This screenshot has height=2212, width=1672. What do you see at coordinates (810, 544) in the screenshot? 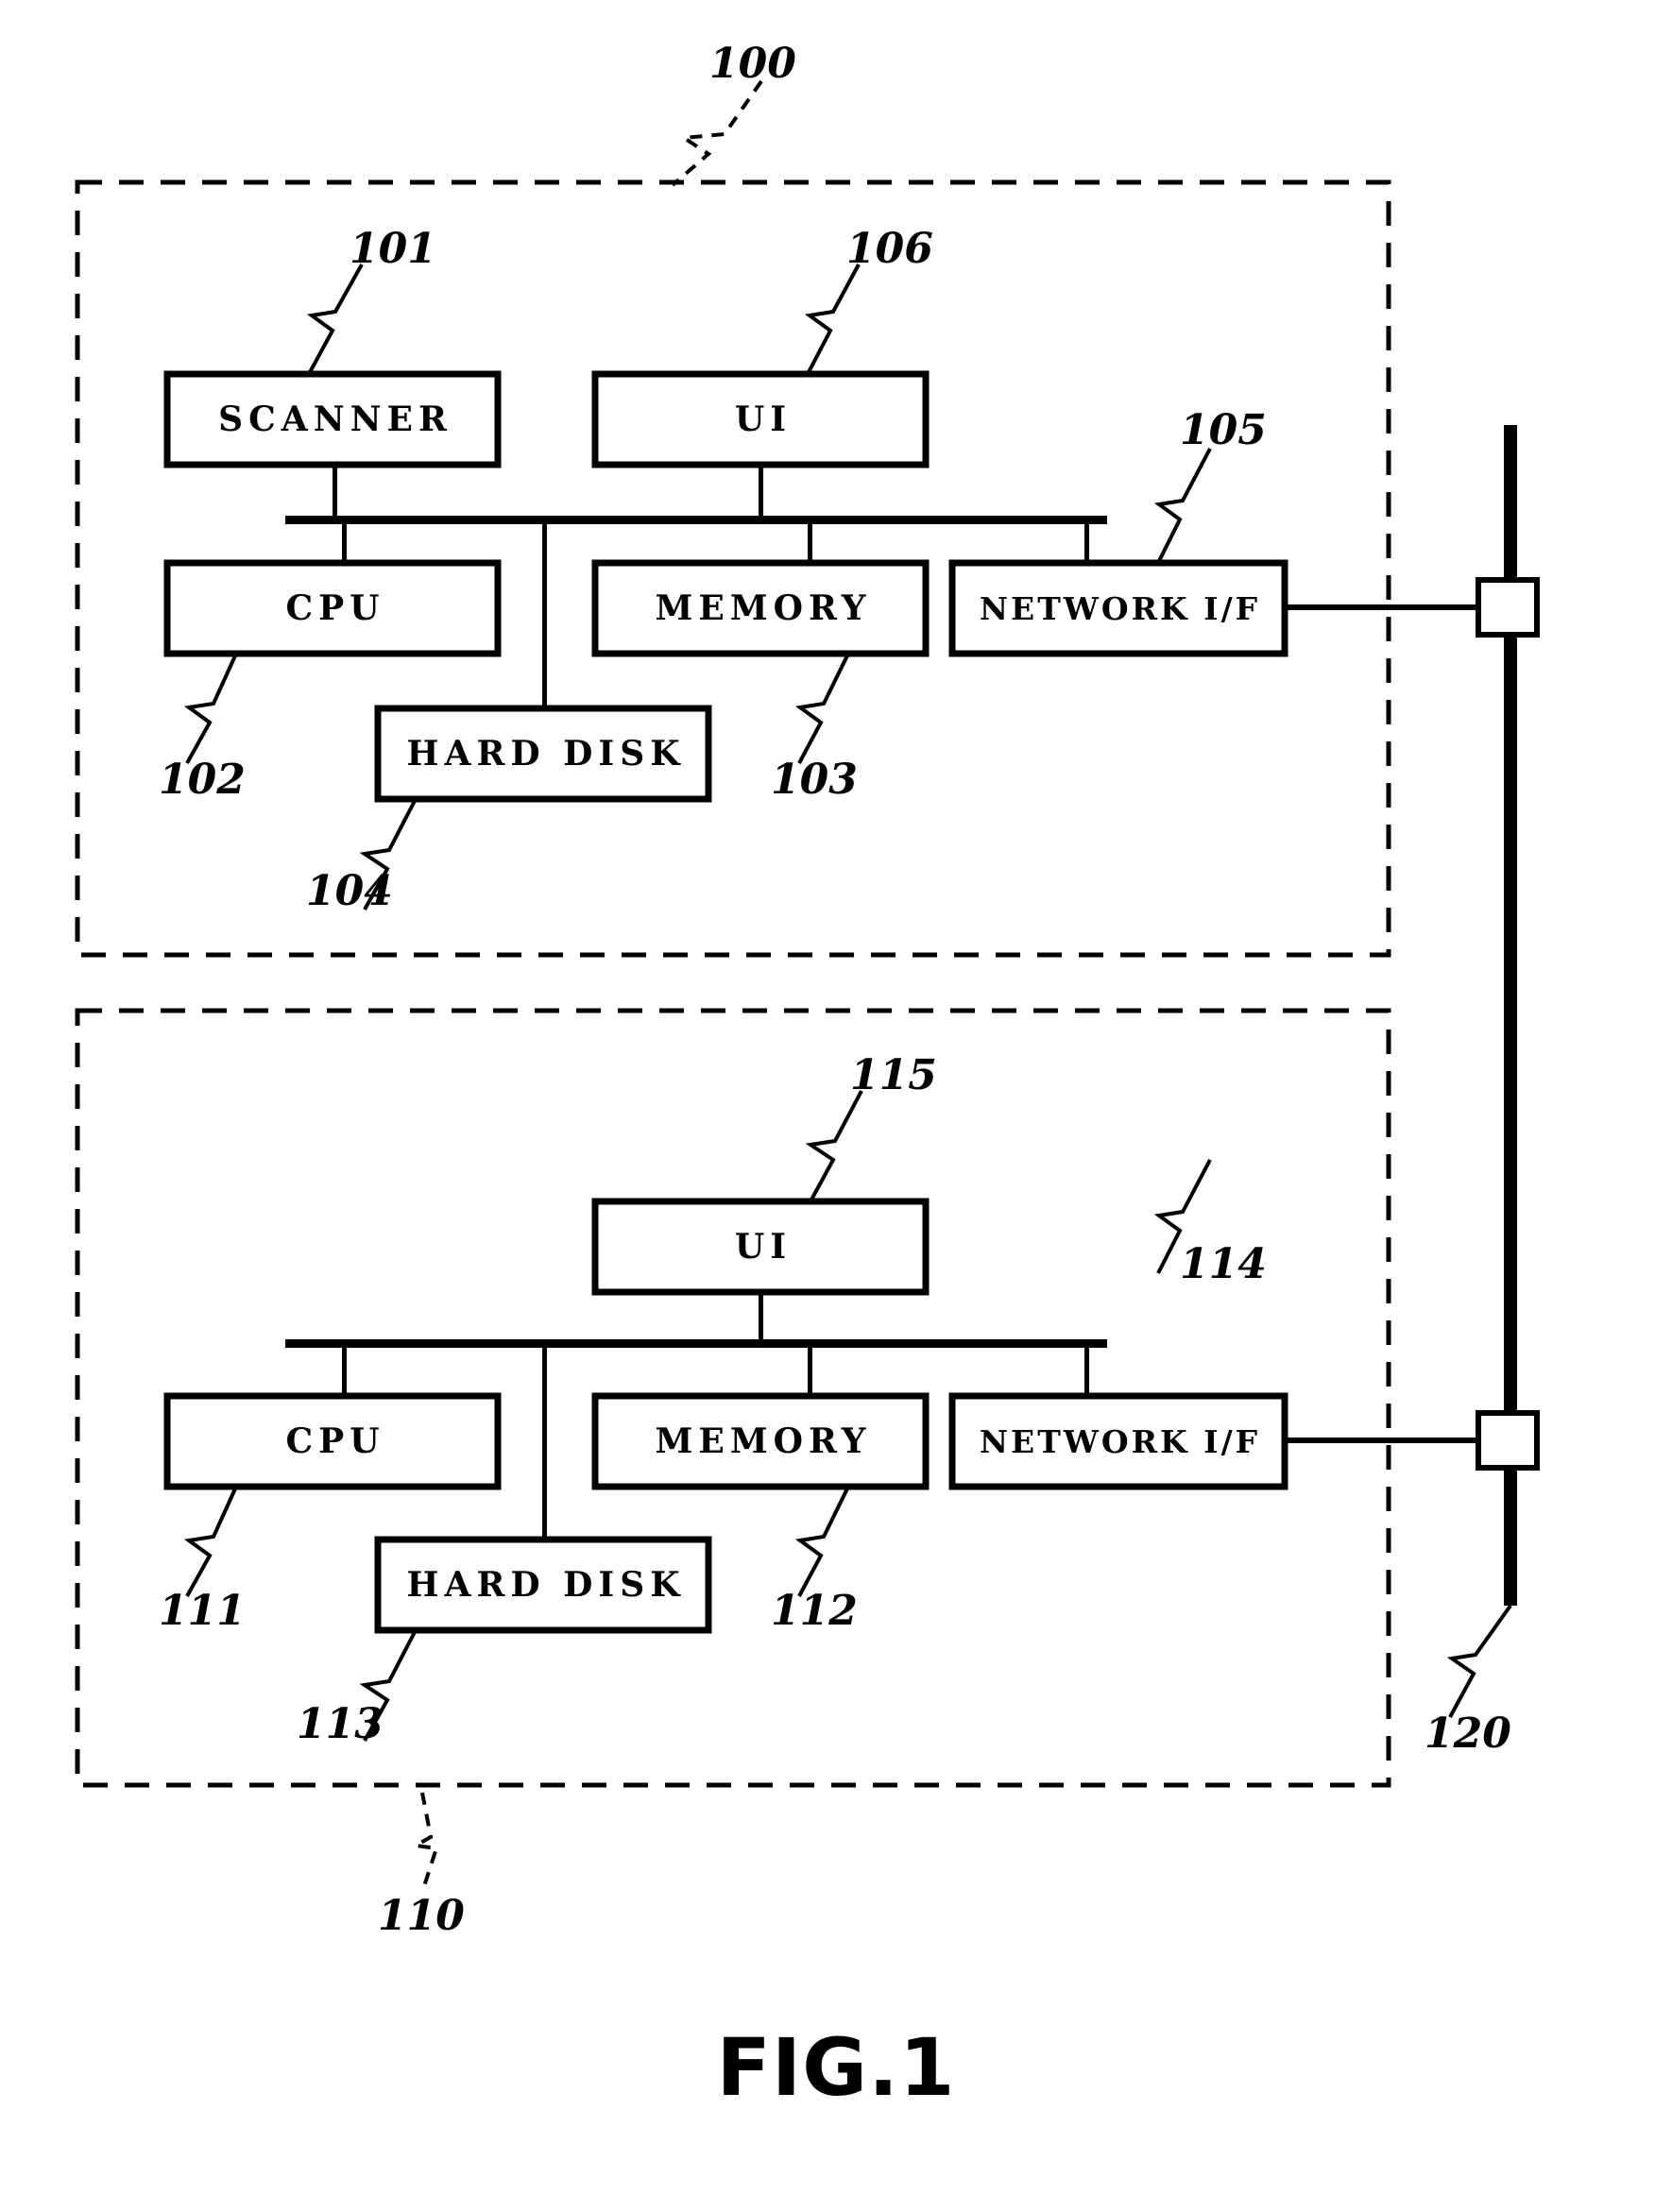
I see `memory-103-bus-stub` at bounding box center [810, 544].